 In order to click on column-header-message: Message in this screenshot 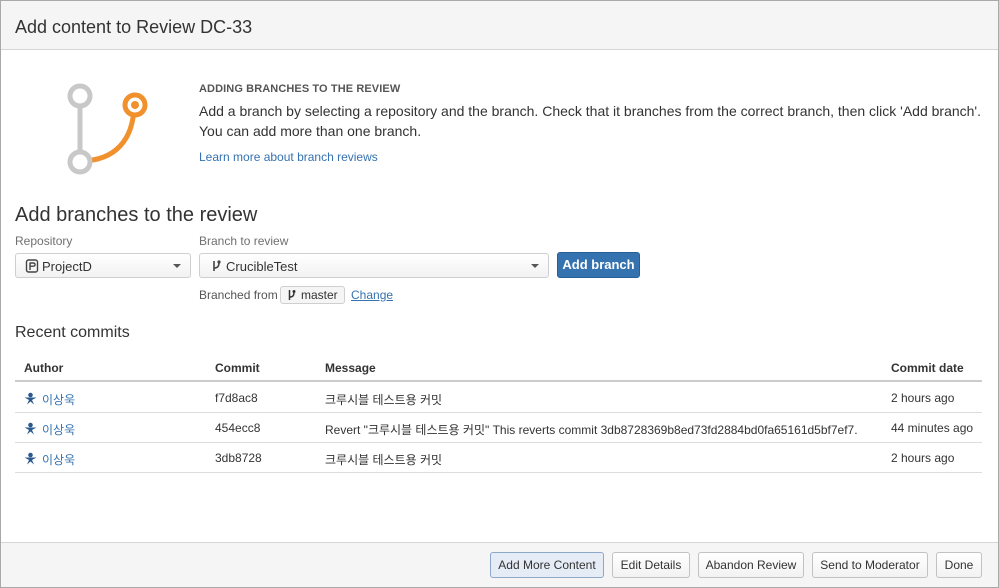, I will do `click(350, 368)`.